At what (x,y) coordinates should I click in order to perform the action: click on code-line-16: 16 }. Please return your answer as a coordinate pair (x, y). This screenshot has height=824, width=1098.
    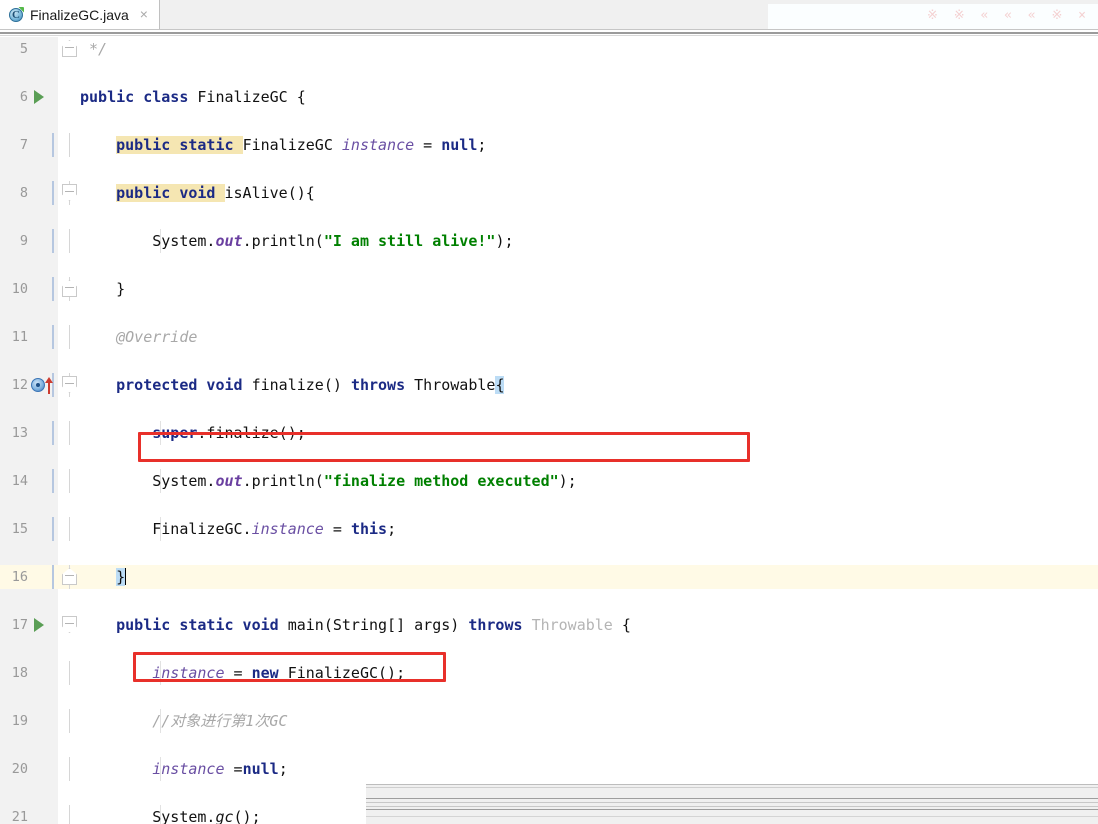
    Looking at the image, I should click on (549, 577).